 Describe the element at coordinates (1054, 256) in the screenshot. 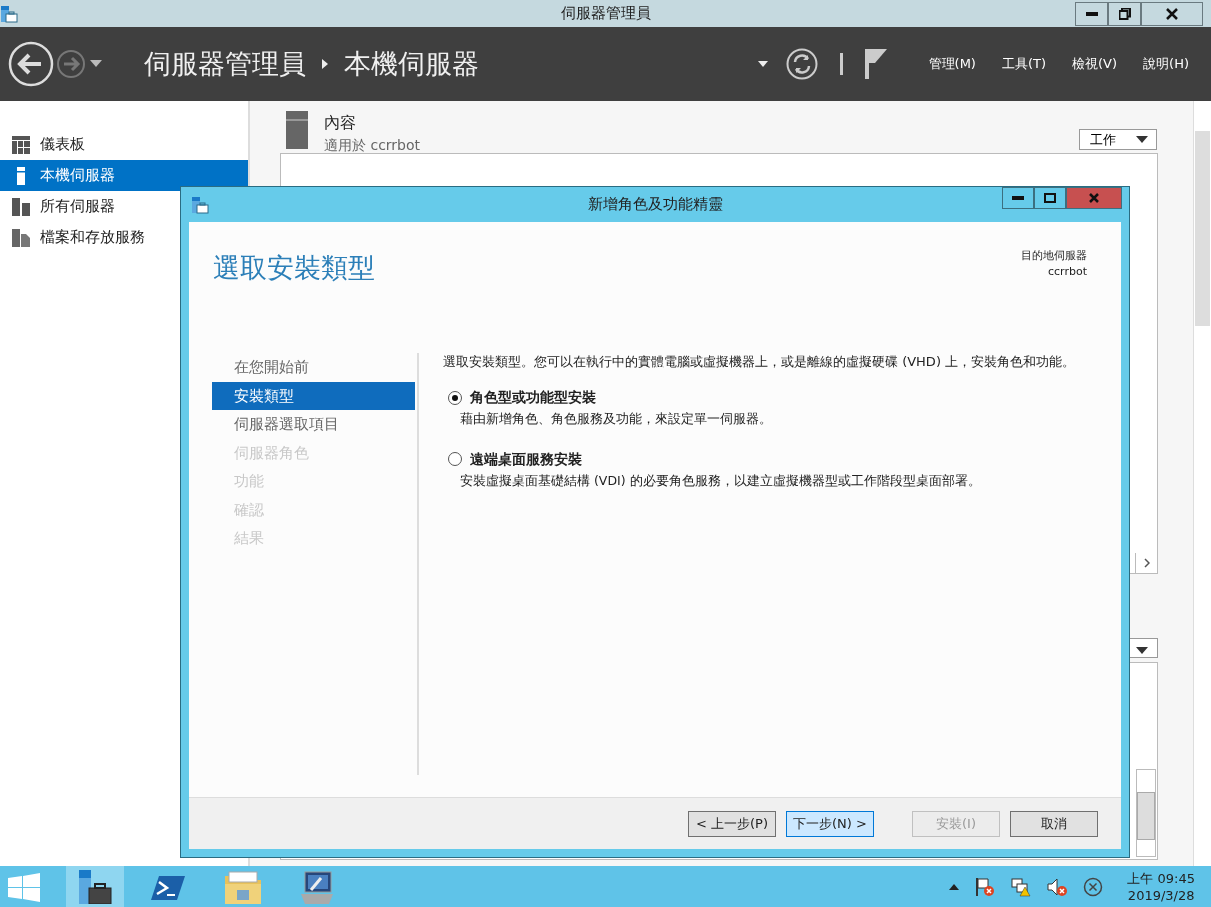

I see `destination-label: 目的地伺服器` at that location.